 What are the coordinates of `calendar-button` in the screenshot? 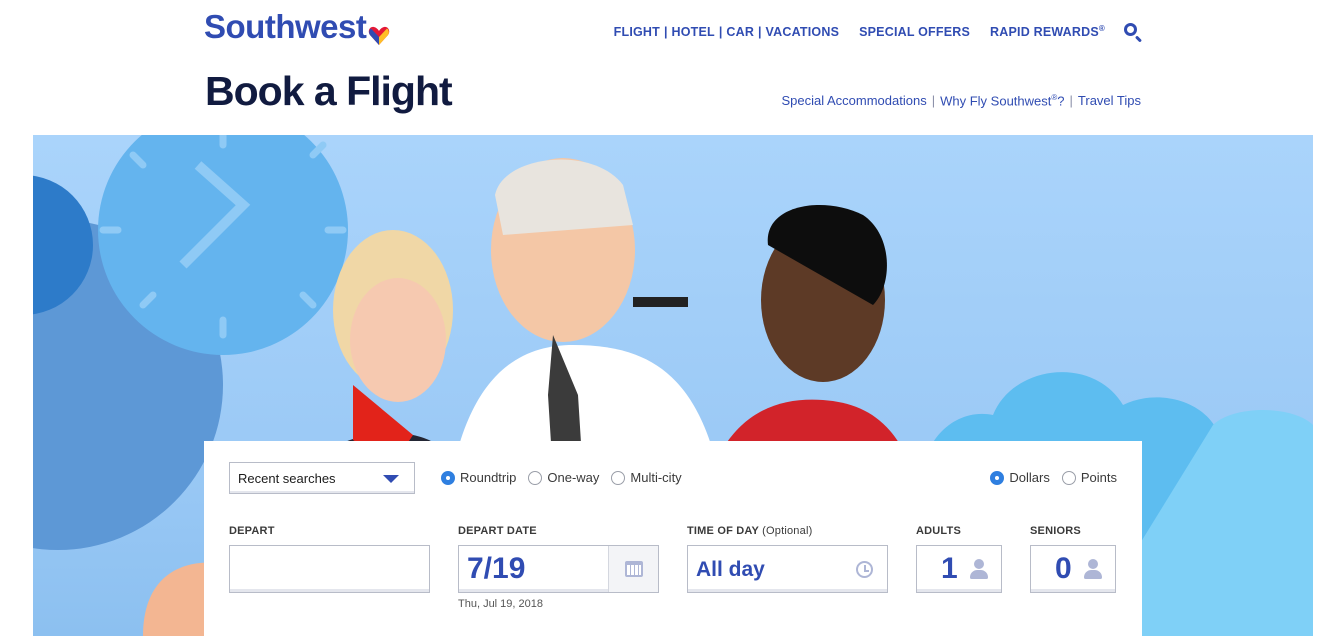 It's located at (633, 569).